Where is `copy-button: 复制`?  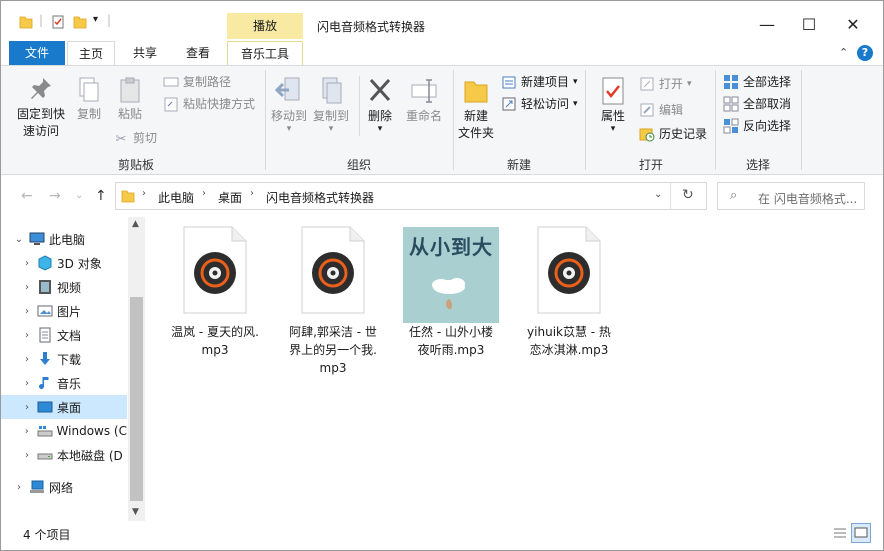 copy-button: 复制 is located at coordinates (89, 99).